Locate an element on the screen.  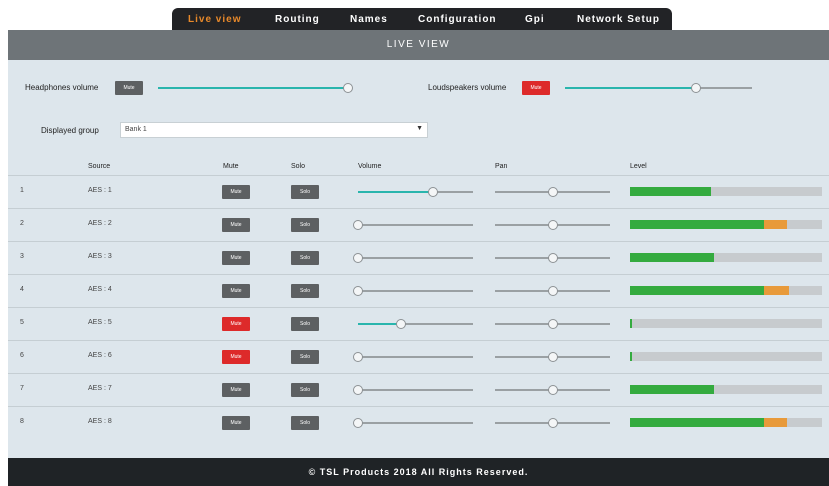
headphones-volume-slider is located at coordinates (255, 88).